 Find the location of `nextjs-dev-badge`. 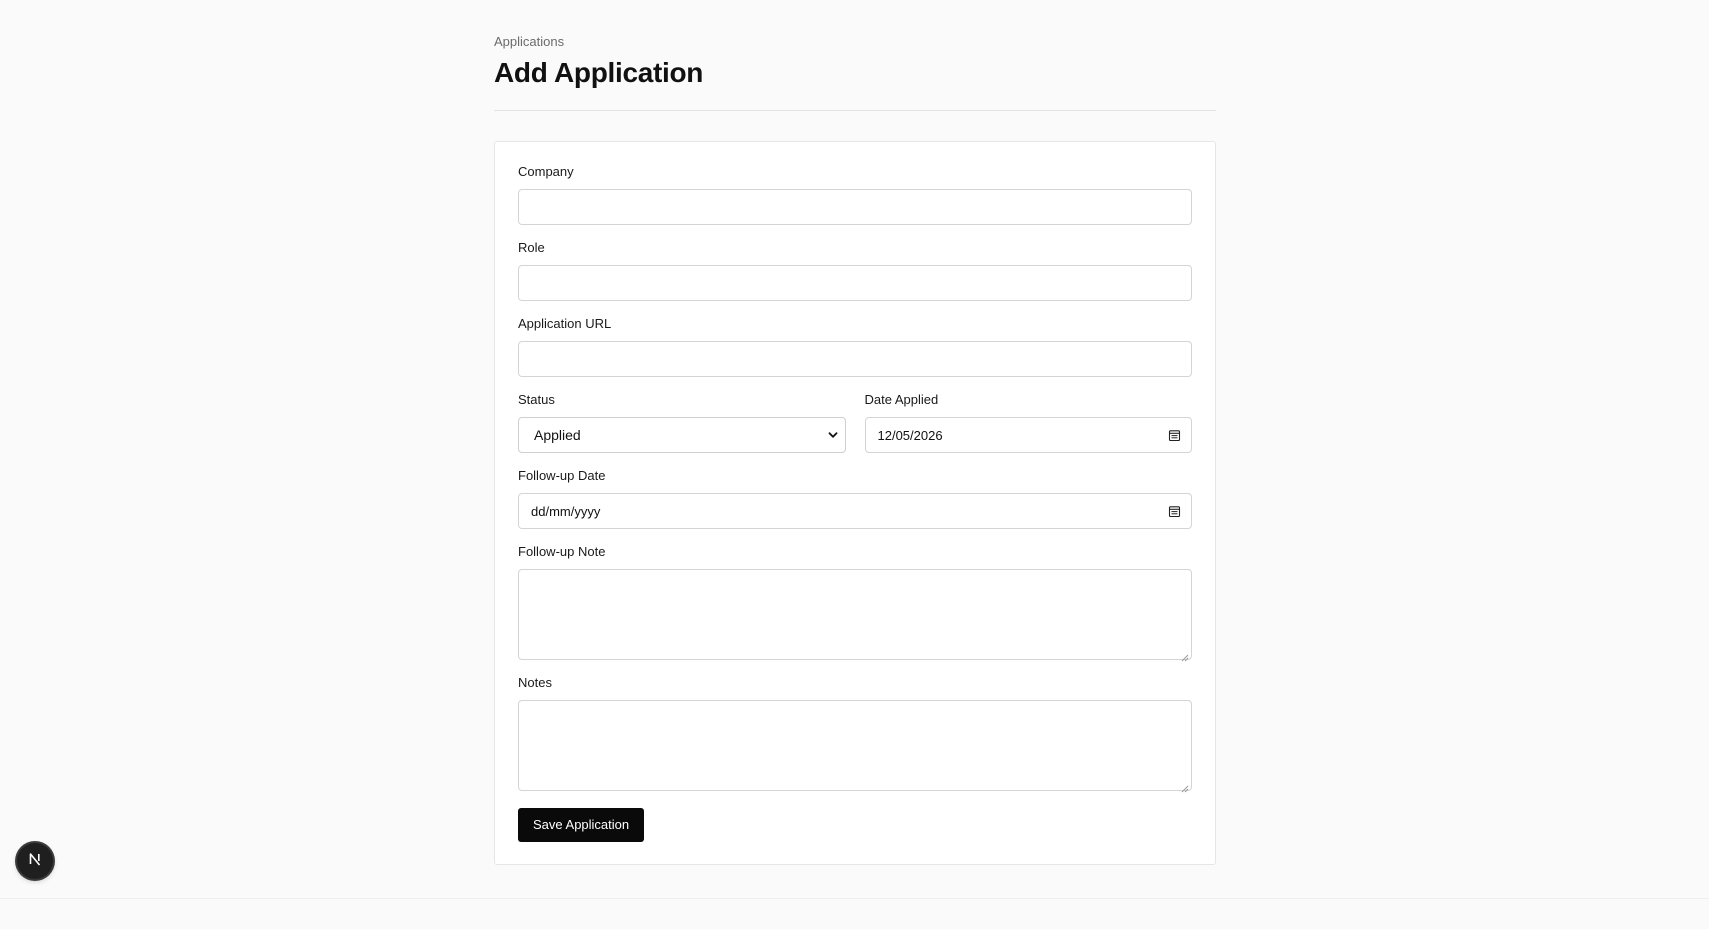

nextjs-dev-badge is located at coordinates (35, 861).